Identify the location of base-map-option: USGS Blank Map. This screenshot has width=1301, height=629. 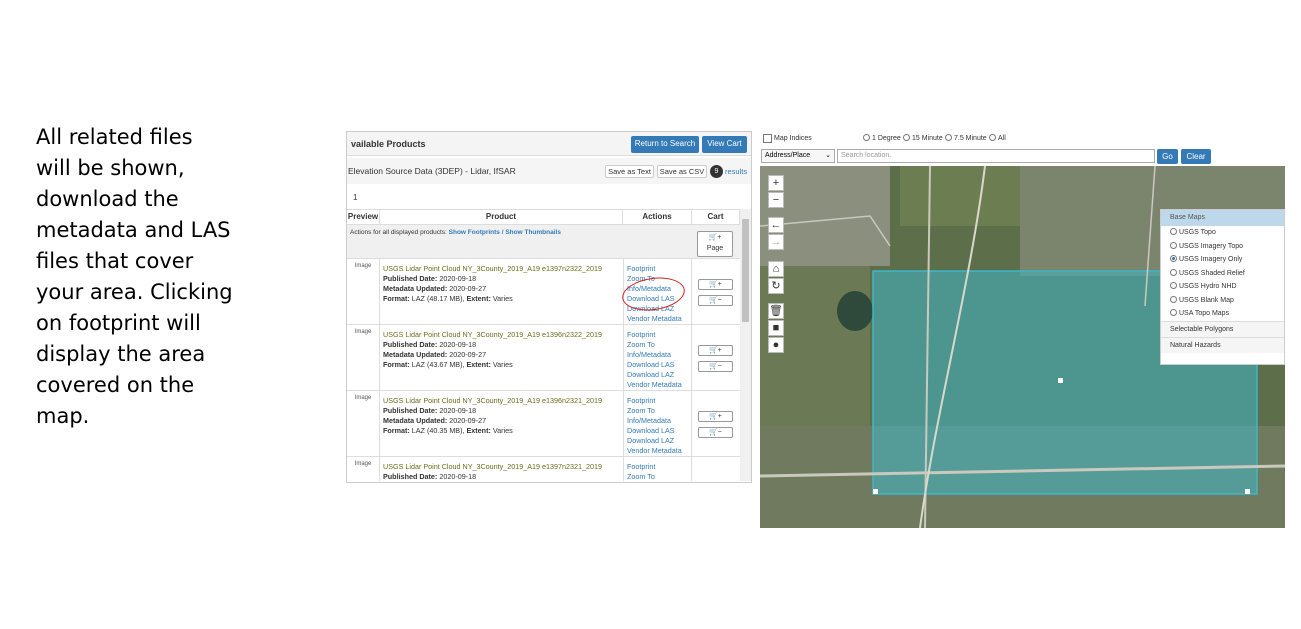
(1222, 301).